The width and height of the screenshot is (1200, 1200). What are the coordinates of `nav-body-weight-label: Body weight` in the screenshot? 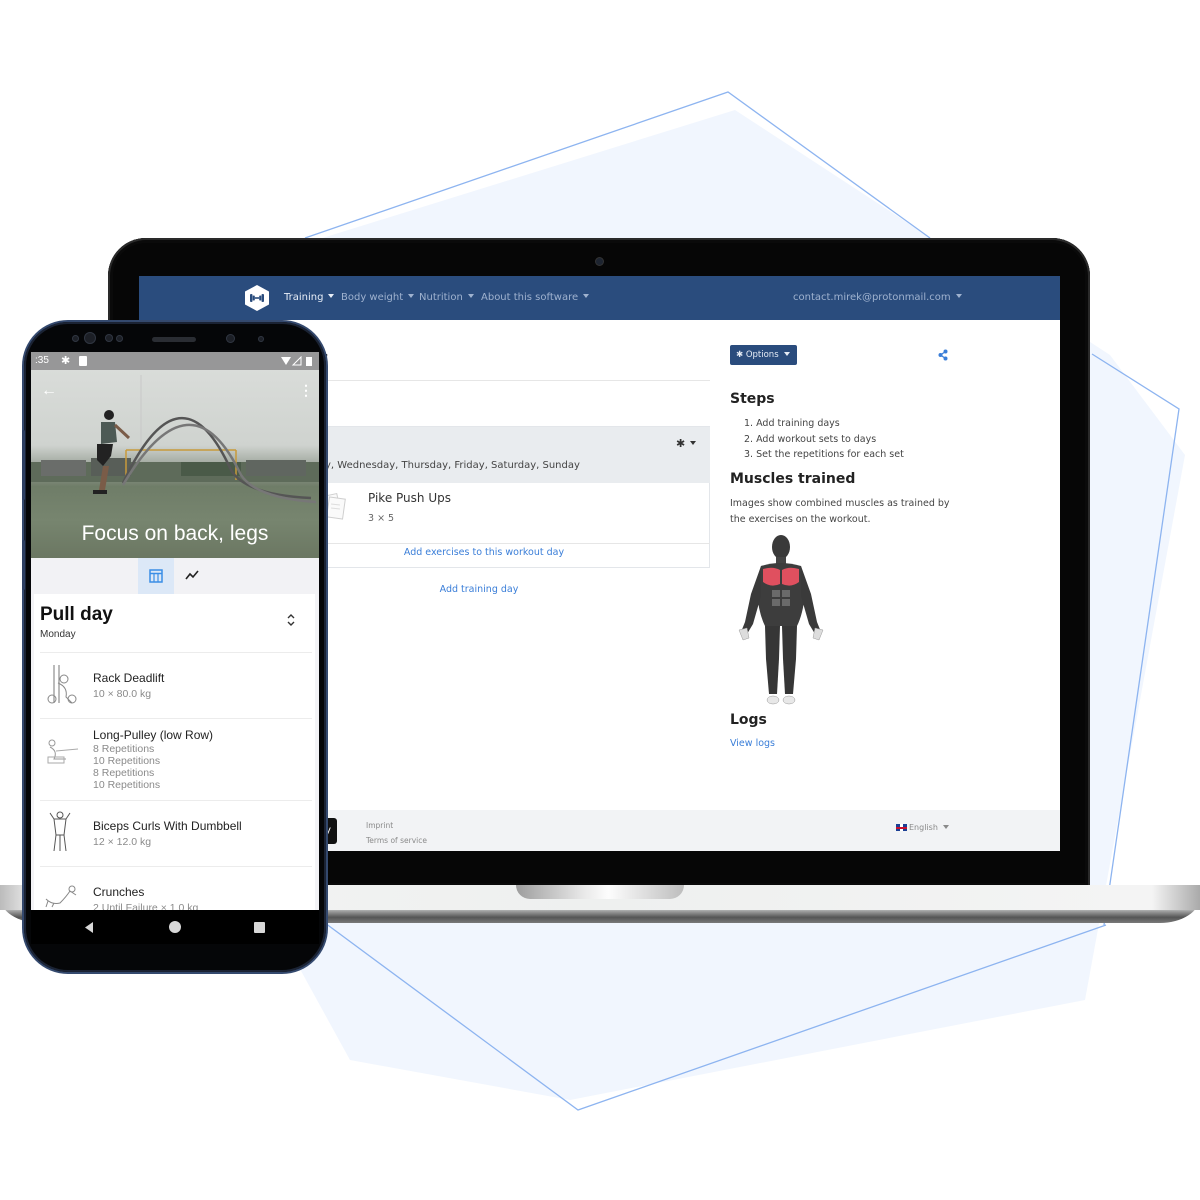 It's located at (372, 297).